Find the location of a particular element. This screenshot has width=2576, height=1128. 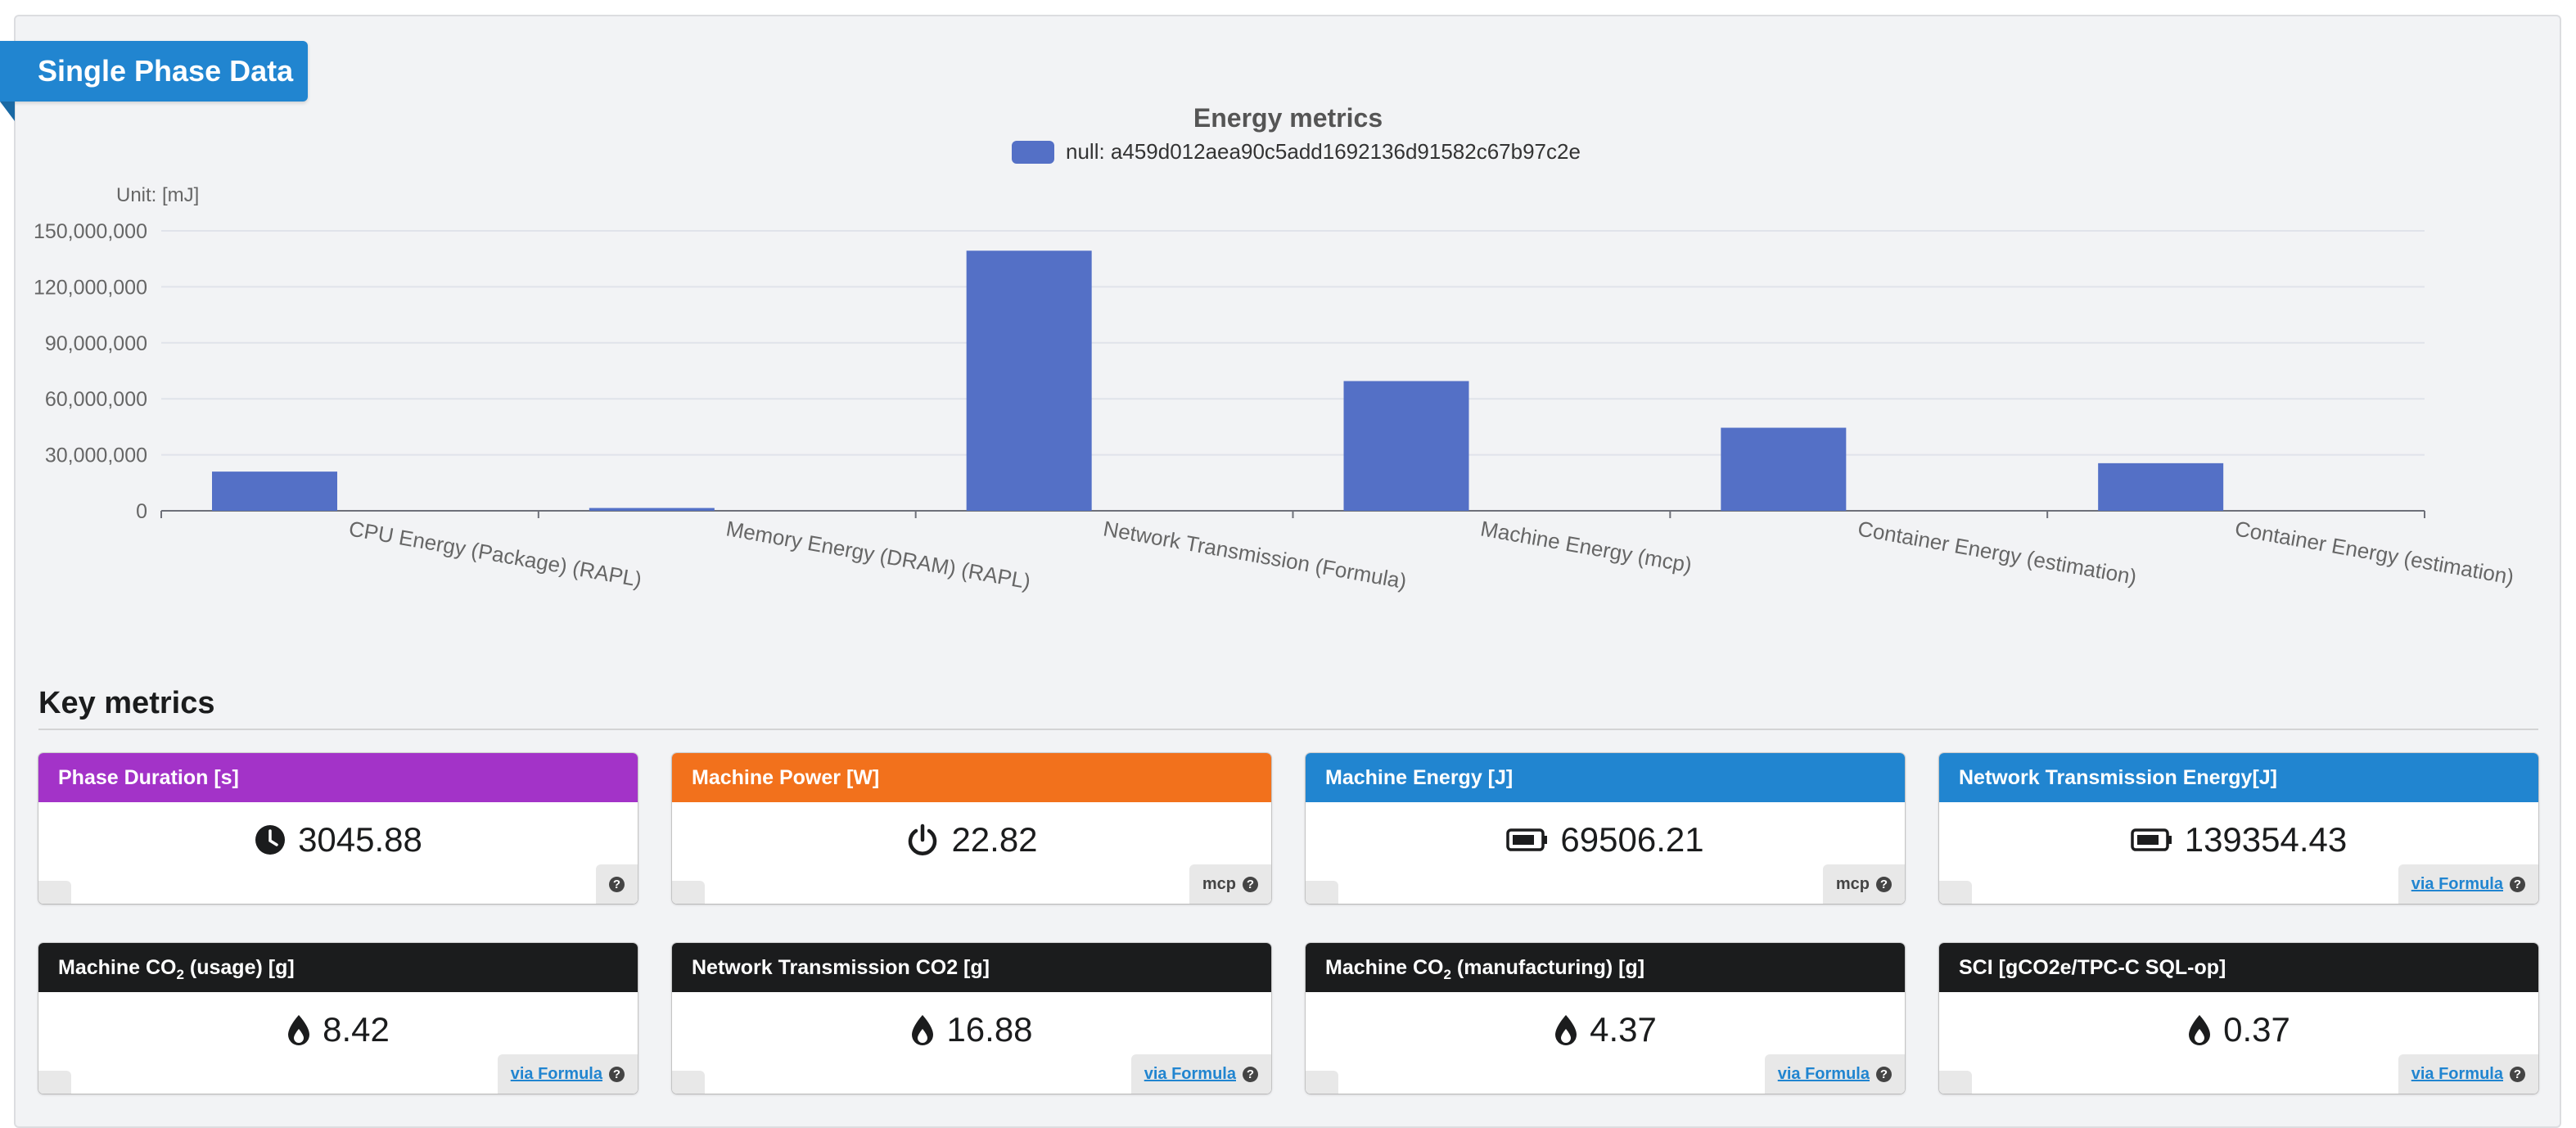

metric-card-value-row: 3045.88 is located at coordinates (338, 840).